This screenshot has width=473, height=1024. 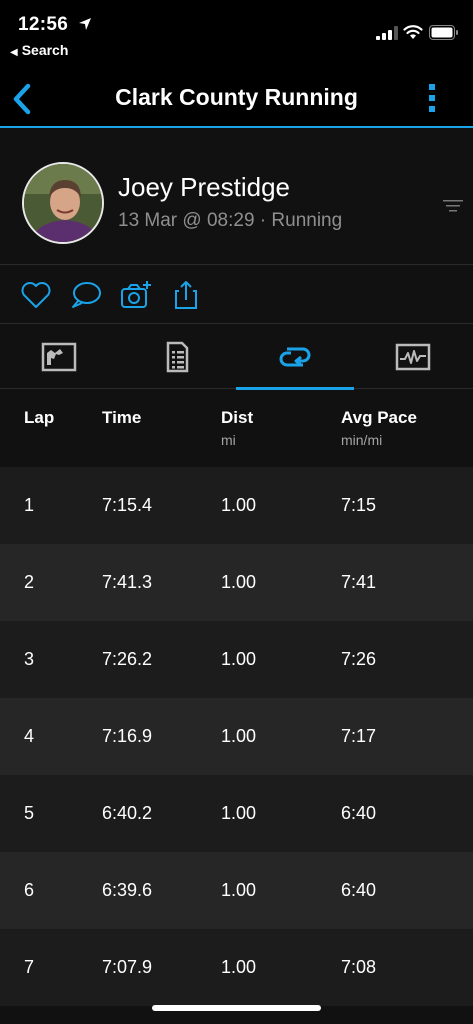 I want to click on location-arrow-icon, so click(x=85, y=24).